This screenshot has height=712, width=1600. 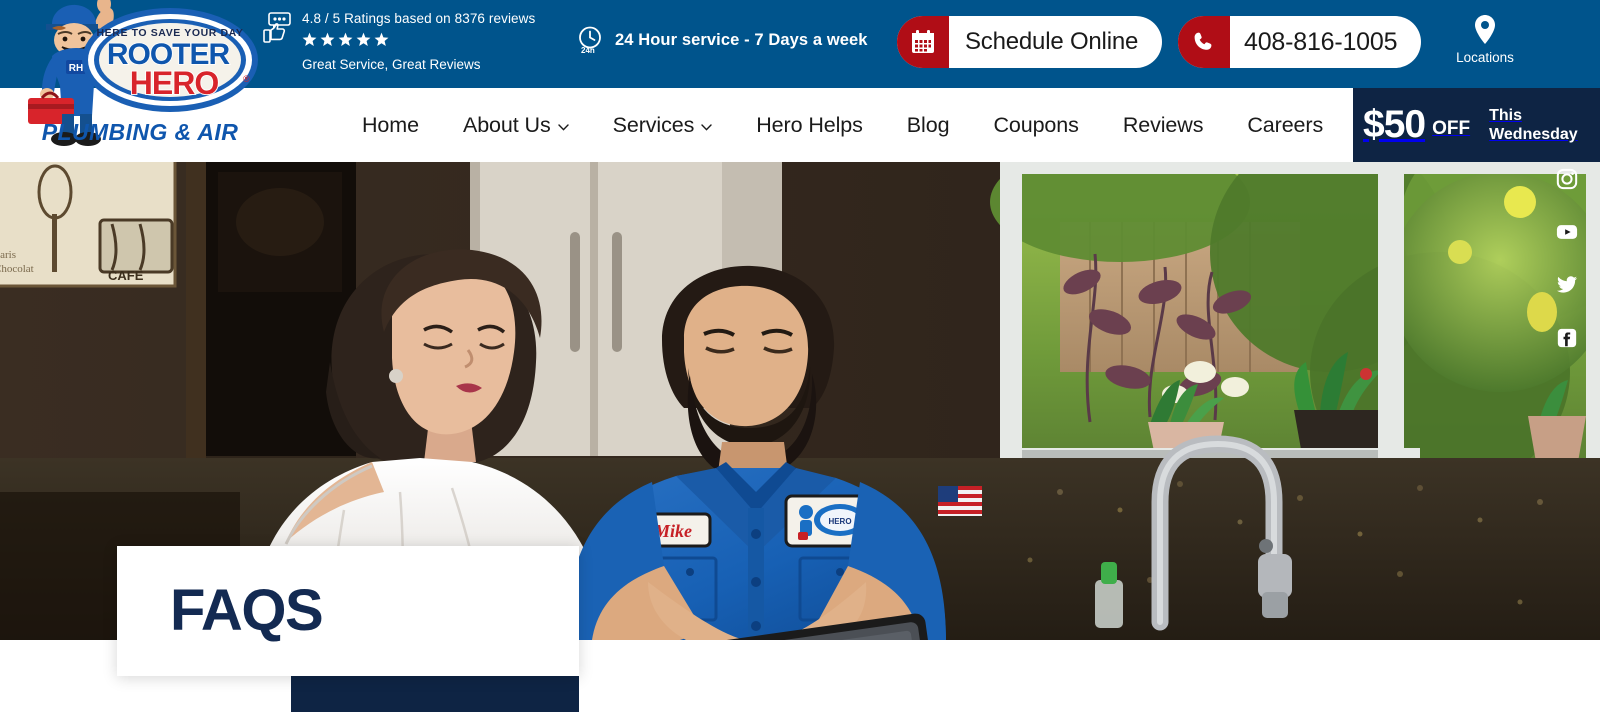 I want to click on nav-item-services: Services, so click(x=663, y=125).